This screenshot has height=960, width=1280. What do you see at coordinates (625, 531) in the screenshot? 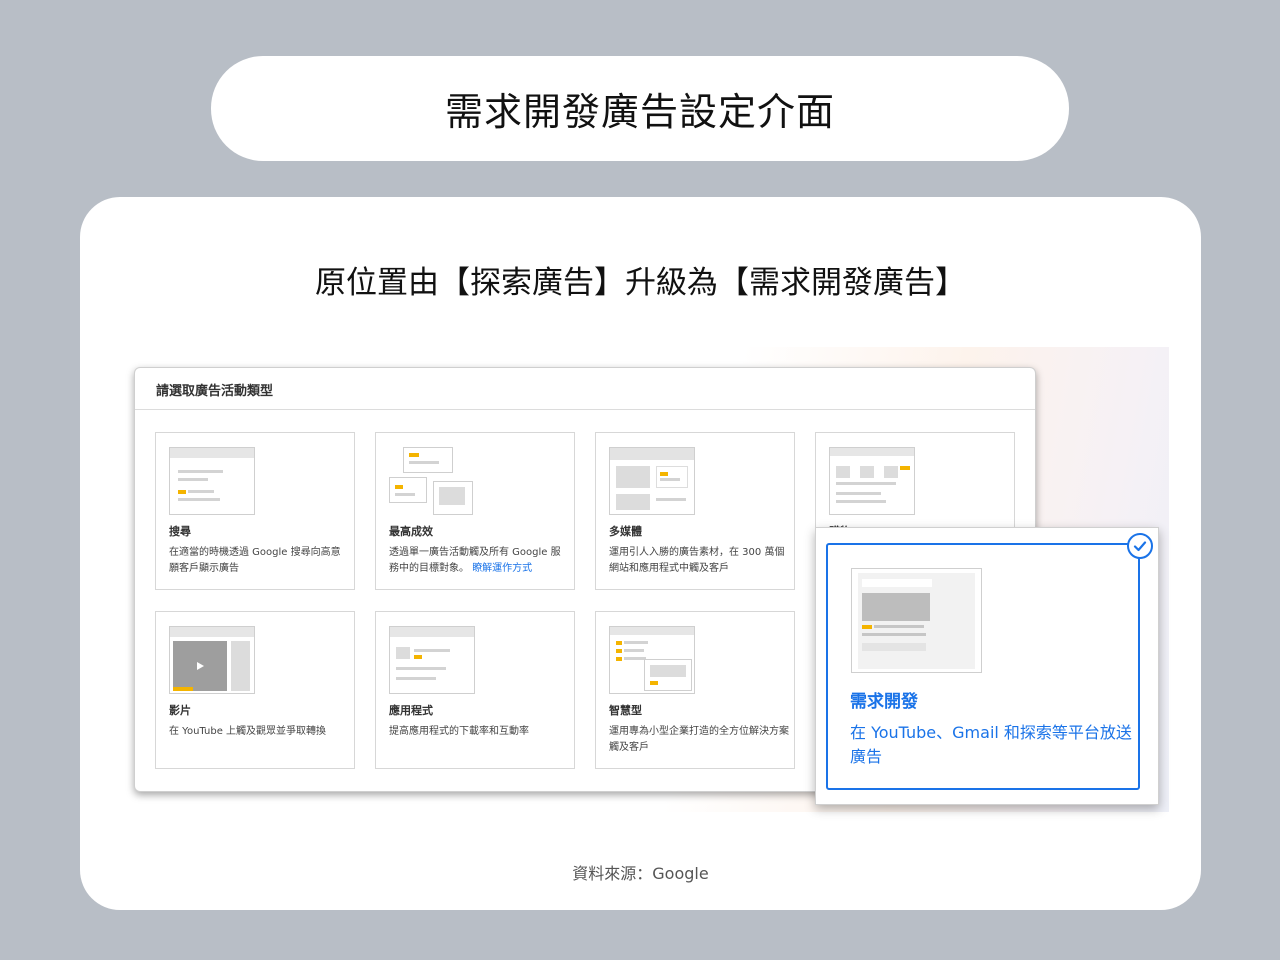
I see `option-title: 多媒體` at bounding box center [625, 531].